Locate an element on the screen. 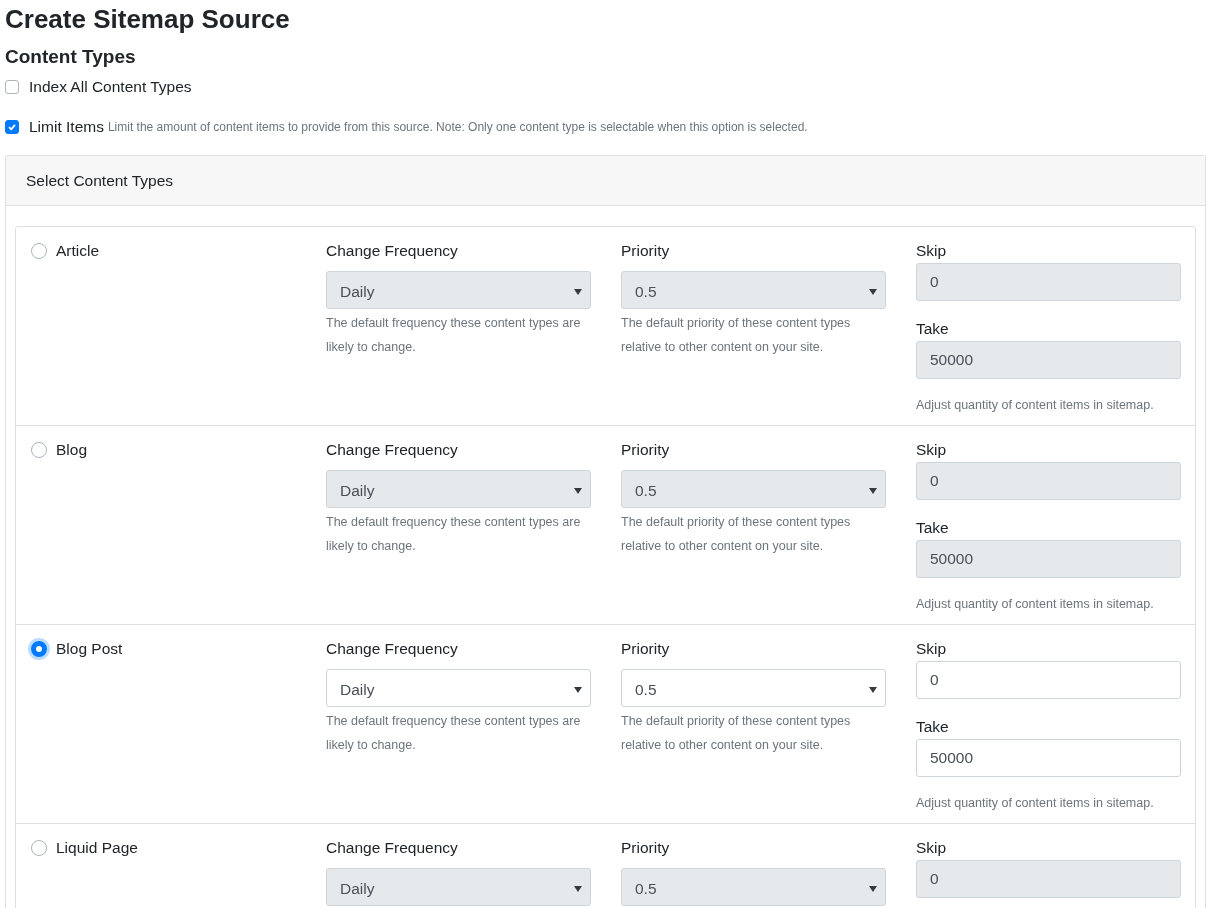  dropdown: 0.5 is located at coordinates (753, 688).